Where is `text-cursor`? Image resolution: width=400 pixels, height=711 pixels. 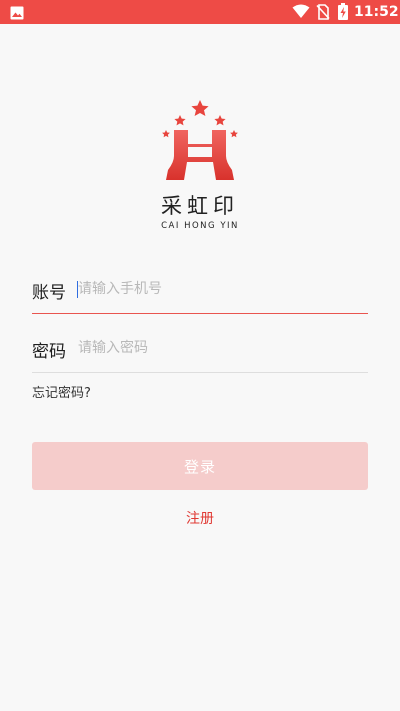 text-cursor is located at coordinates (77, 289).